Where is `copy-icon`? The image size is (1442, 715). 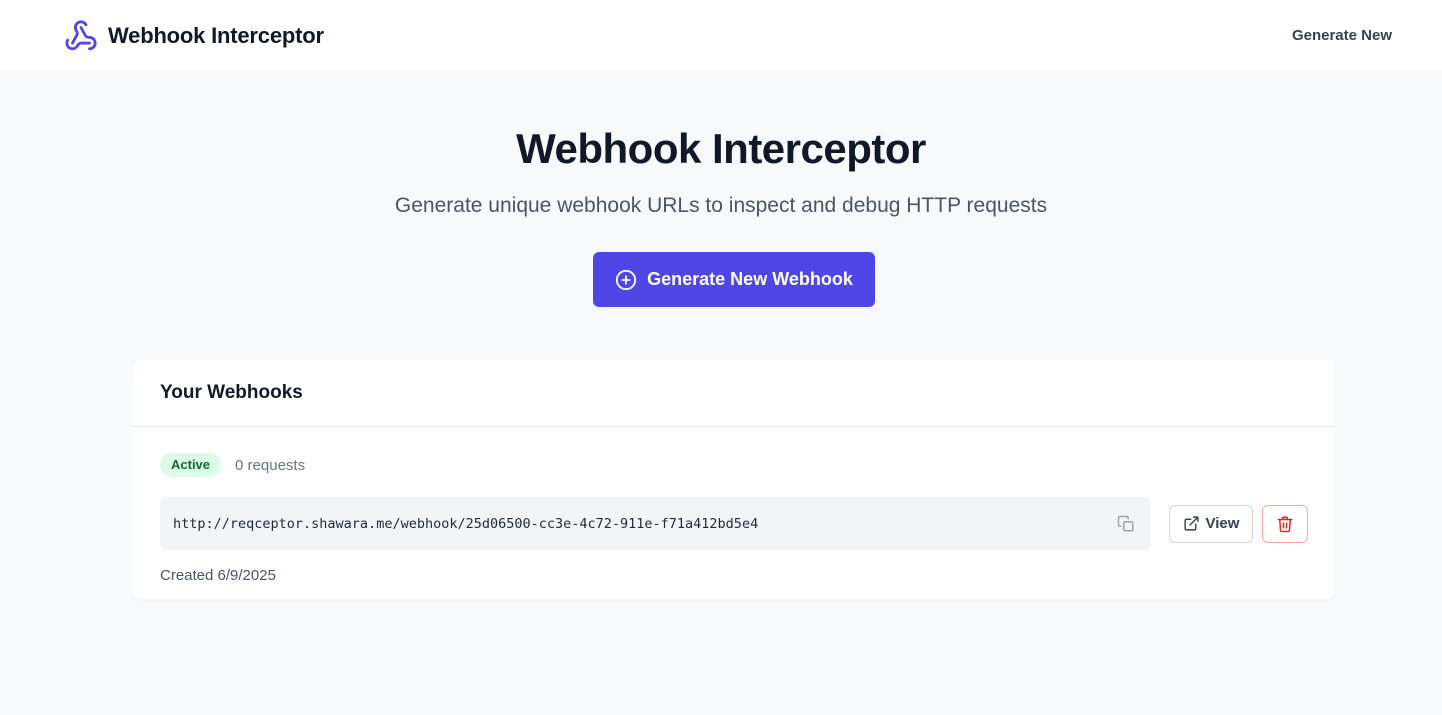 copy-icon is located at coordinates (1126, 524).